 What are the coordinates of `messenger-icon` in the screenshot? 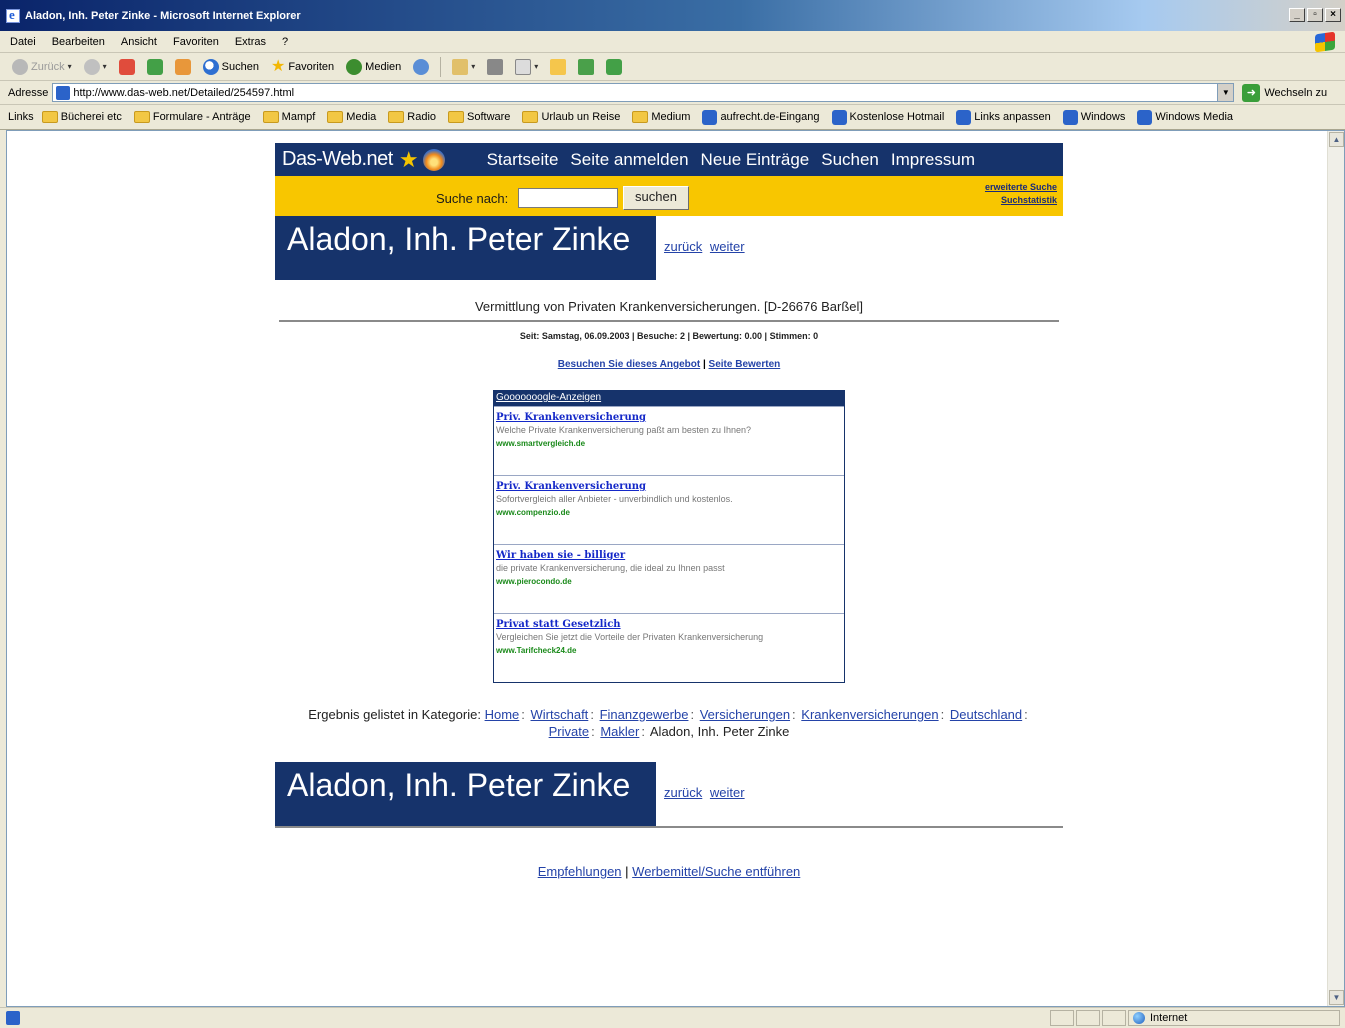 It's located at (586, 66).